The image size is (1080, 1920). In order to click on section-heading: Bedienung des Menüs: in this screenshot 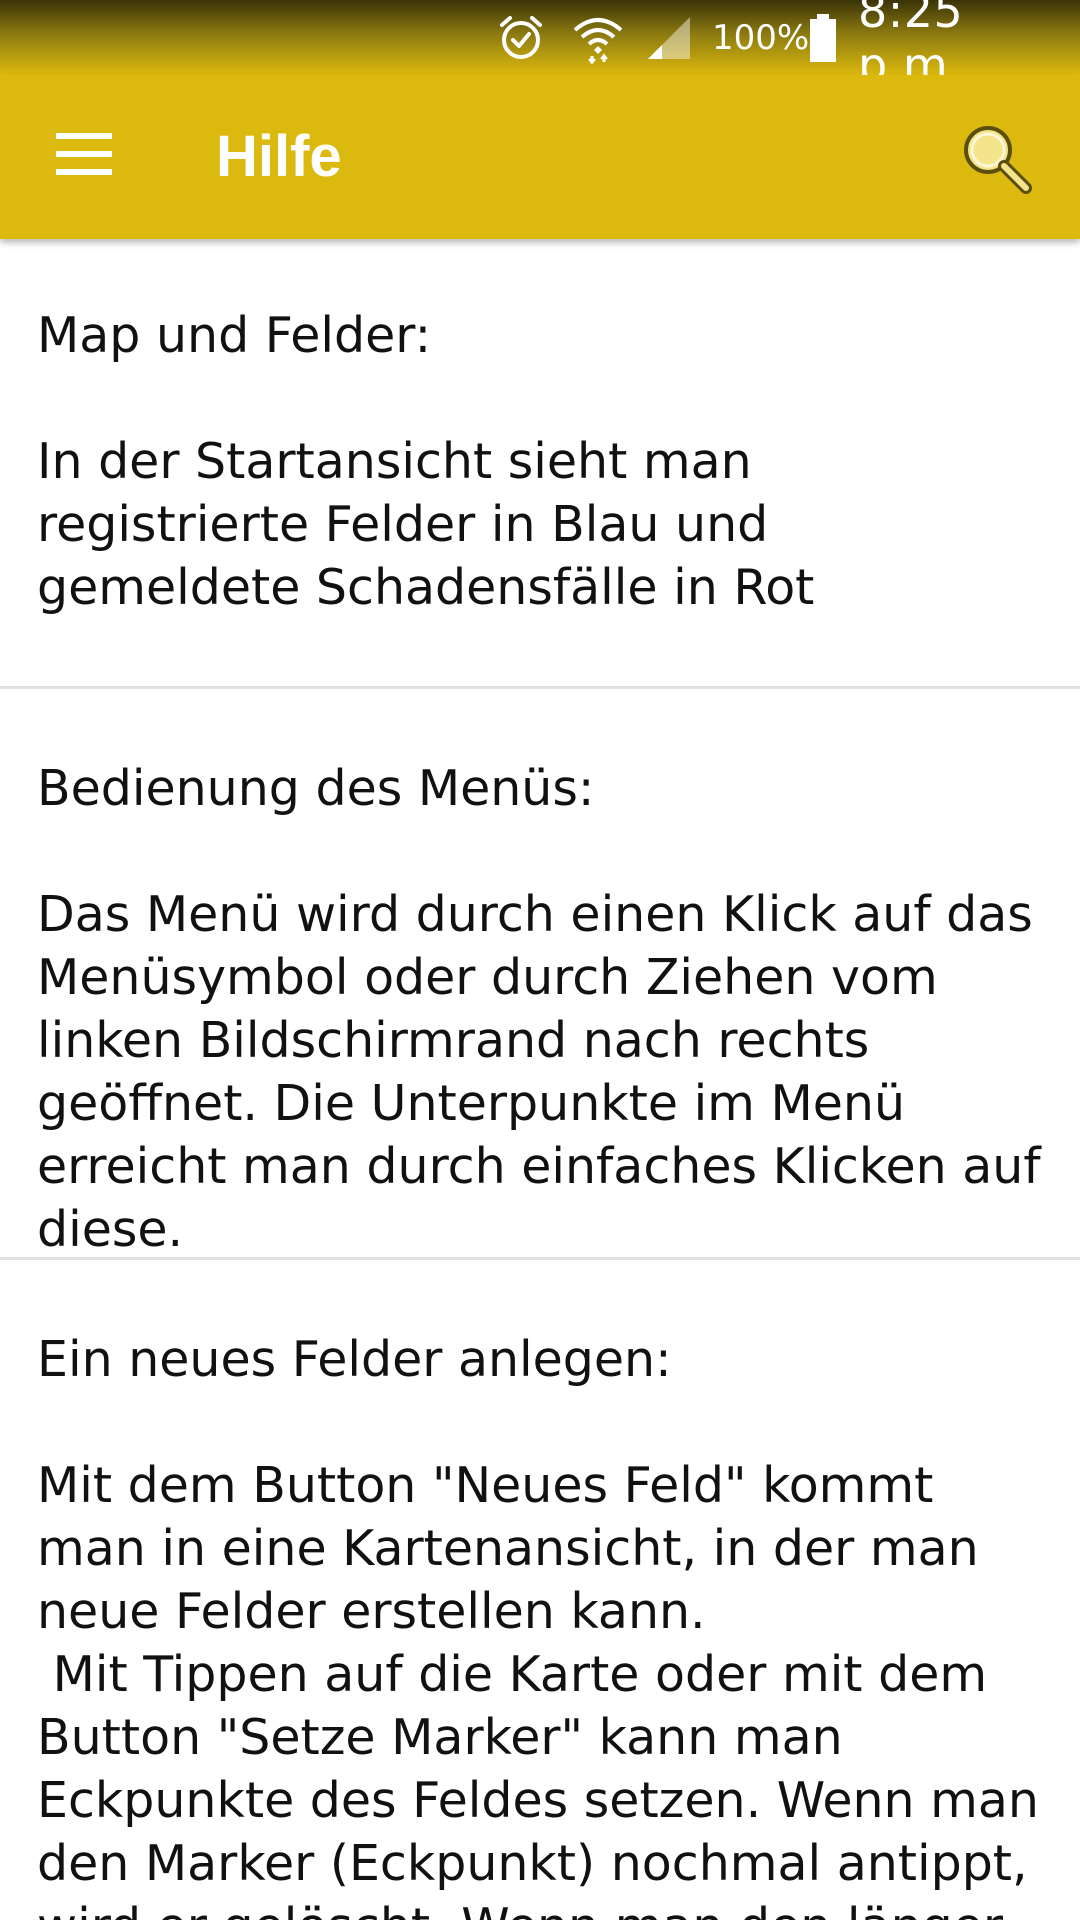, I will do `click(316, 788)`.